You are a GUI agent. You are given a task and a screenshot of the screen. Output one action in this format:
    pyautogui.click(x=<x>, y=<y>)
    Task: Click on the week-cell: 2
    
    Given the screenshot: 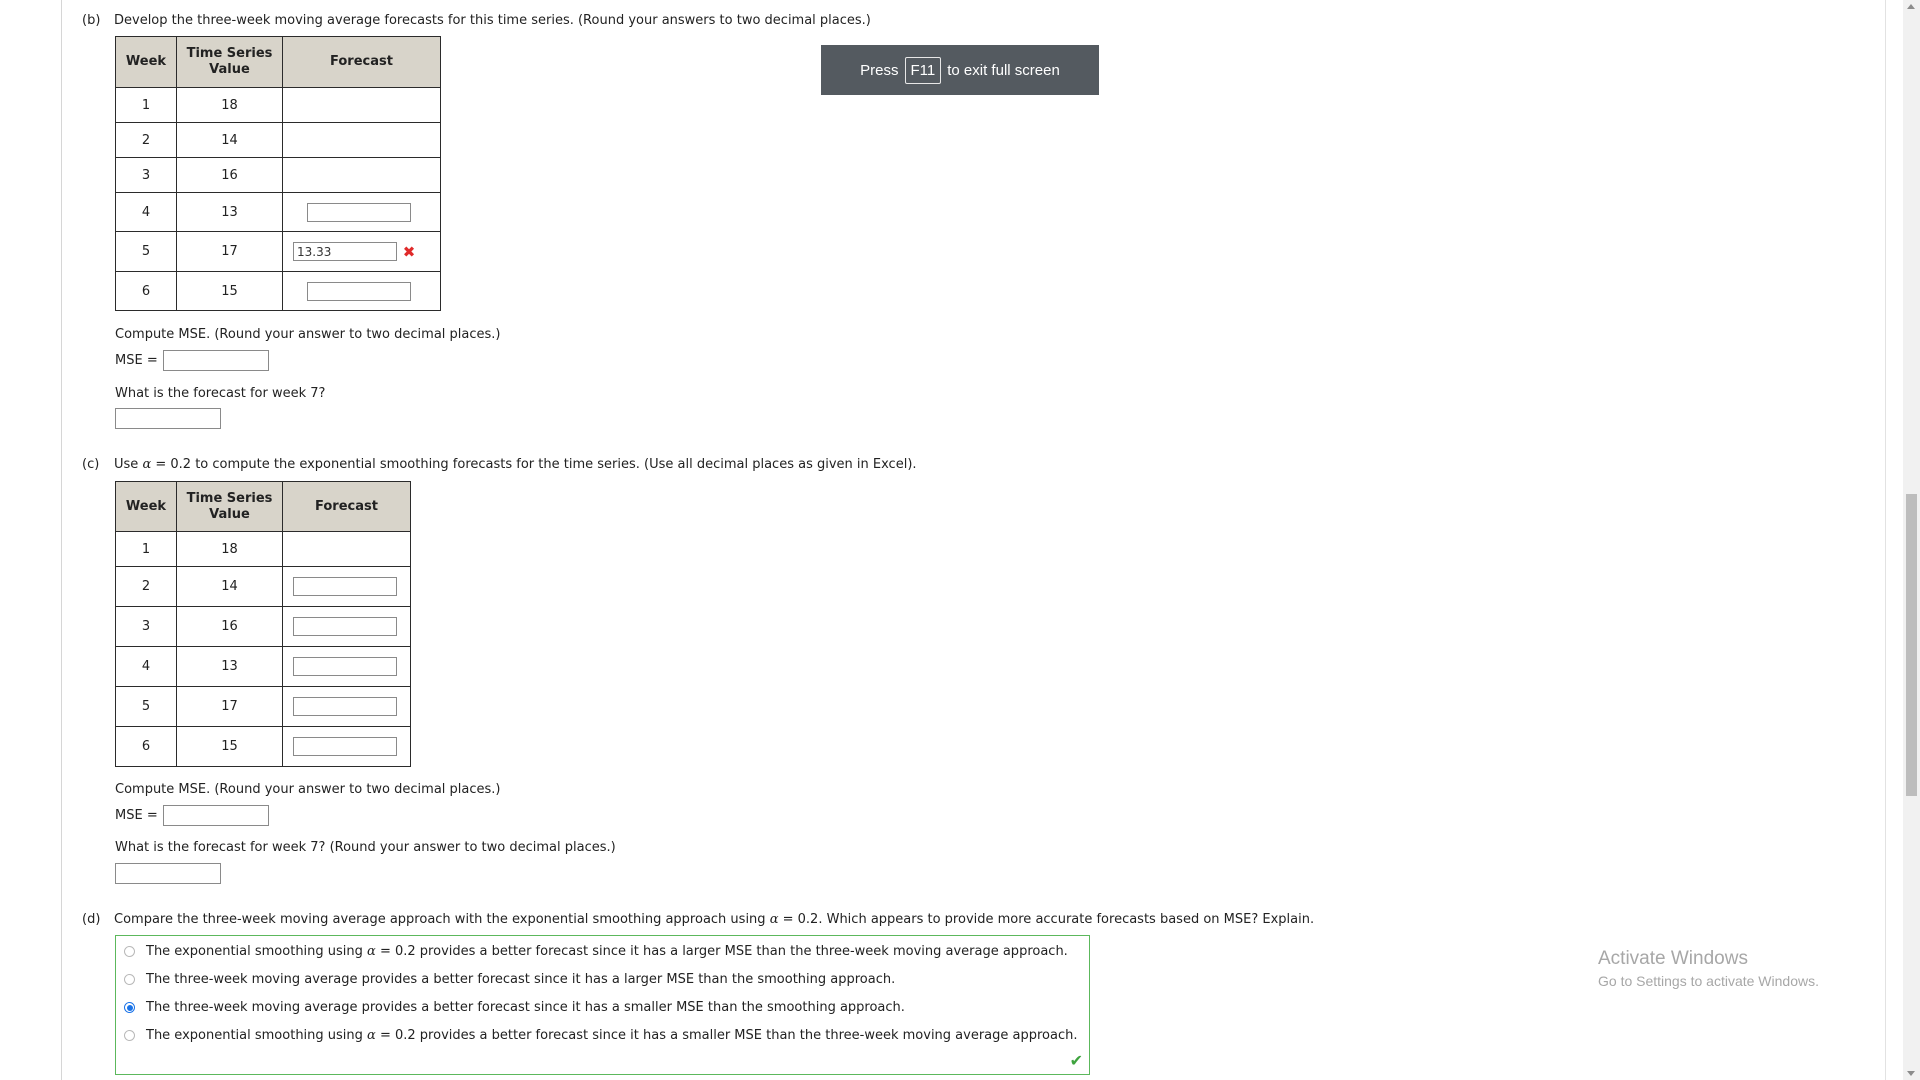 What is the action you would take?
    pyautogui.click(x=146, y=140)
    